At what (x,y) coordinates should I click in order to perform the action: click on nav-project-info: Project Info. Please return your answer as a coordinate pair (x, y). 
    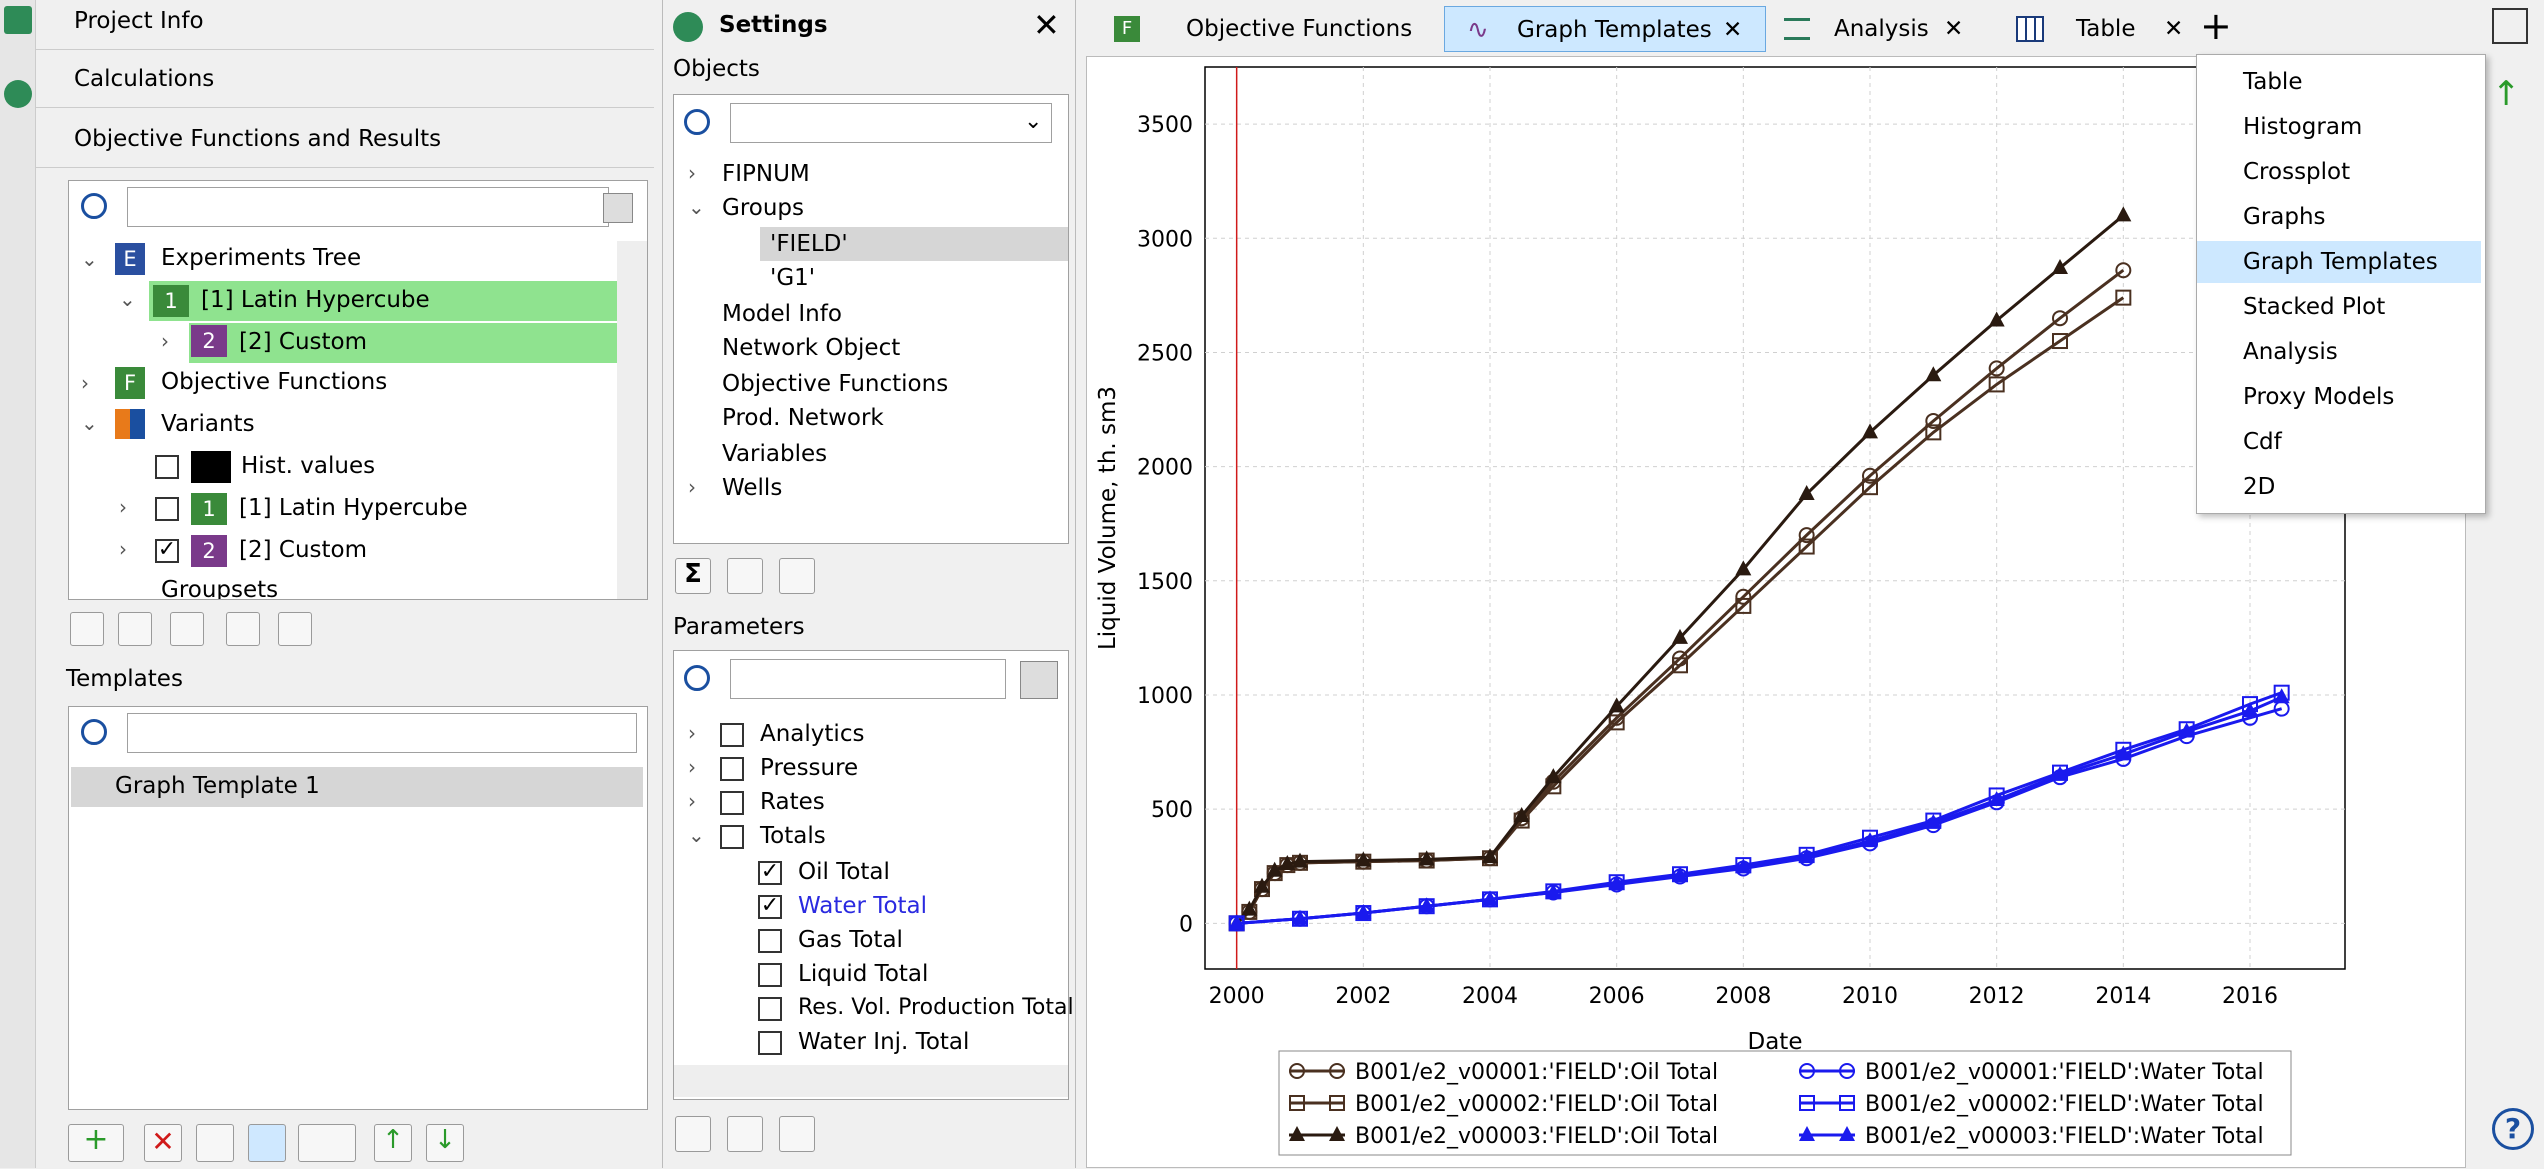
    Looking at the image, I should click on (345, 25).